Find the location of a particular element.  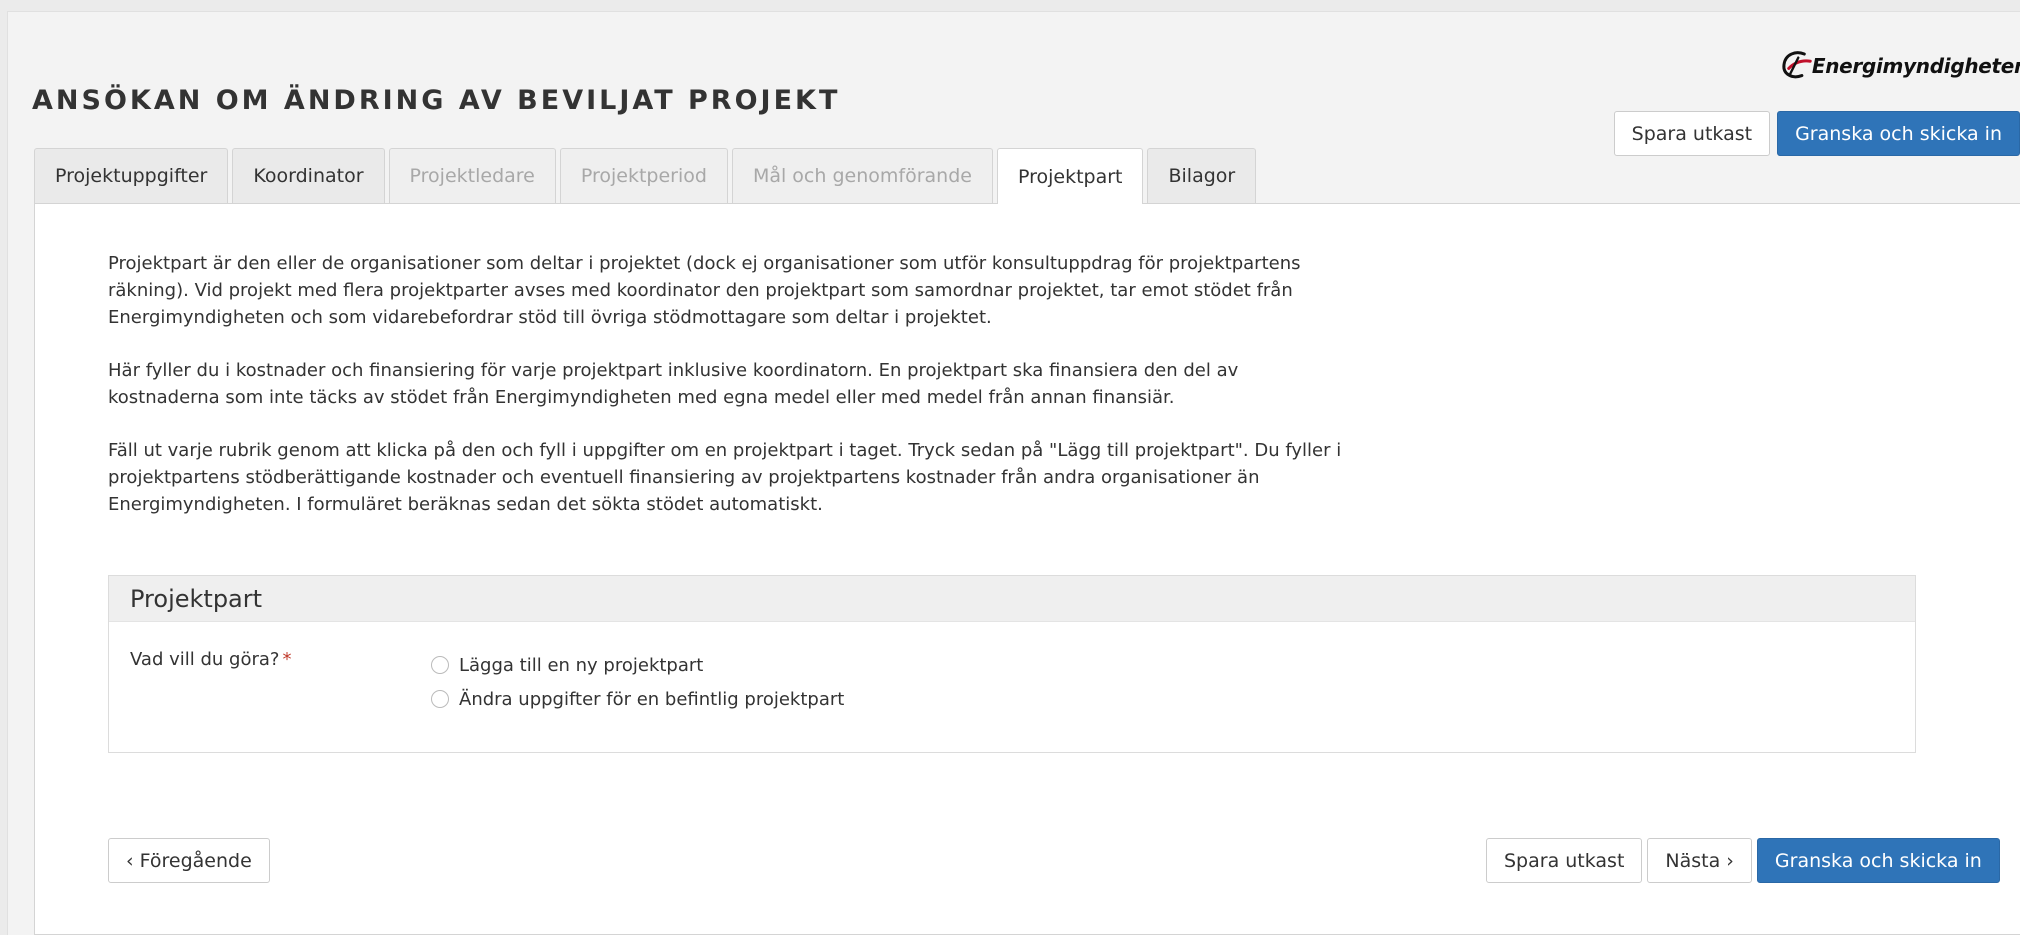

logo-swoosh-icon is located at coordinates (1797, 65).